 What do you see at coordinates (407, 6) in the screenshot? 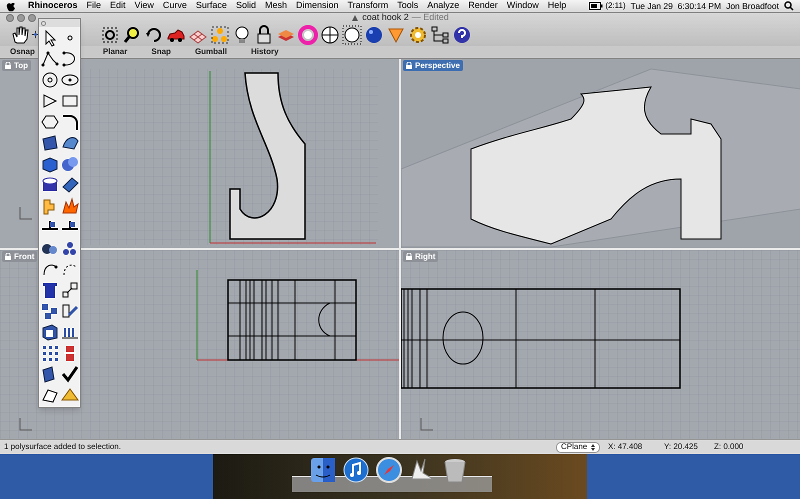
I see `menu-item: Tools` at bounding box center [407, 6].